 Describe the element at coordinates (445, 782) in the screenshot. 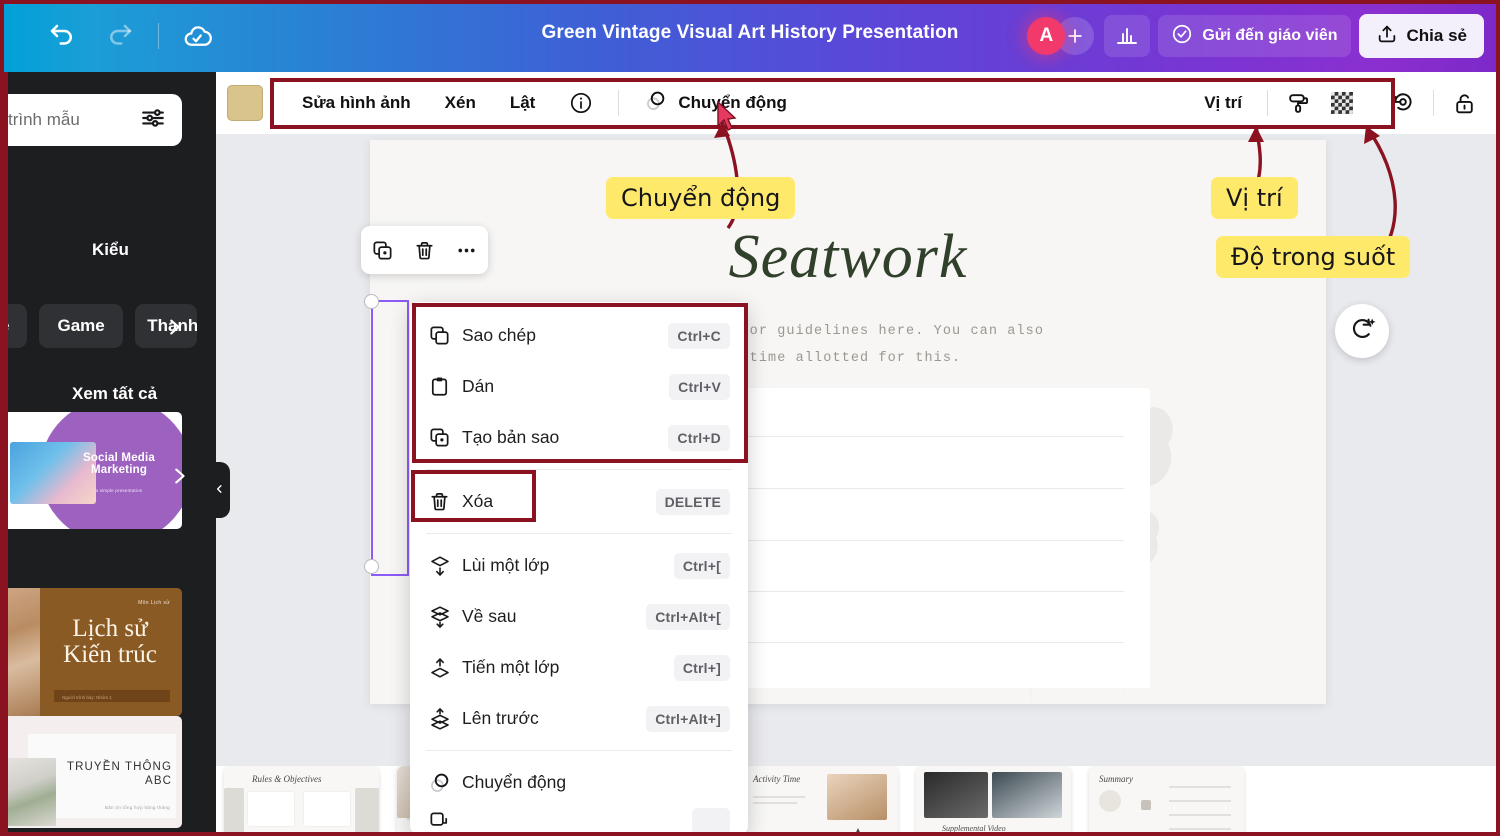

I see `animate-circles-icon` at that location.